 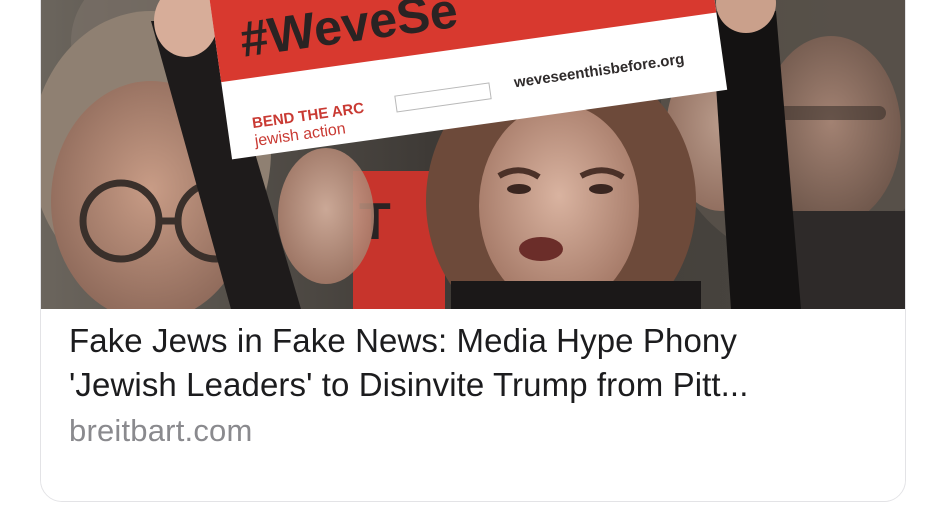 What do you see at coordinates (541, 249) in the screenshot?
I see `main-woman-mouth` at bounding box center [541, 249].